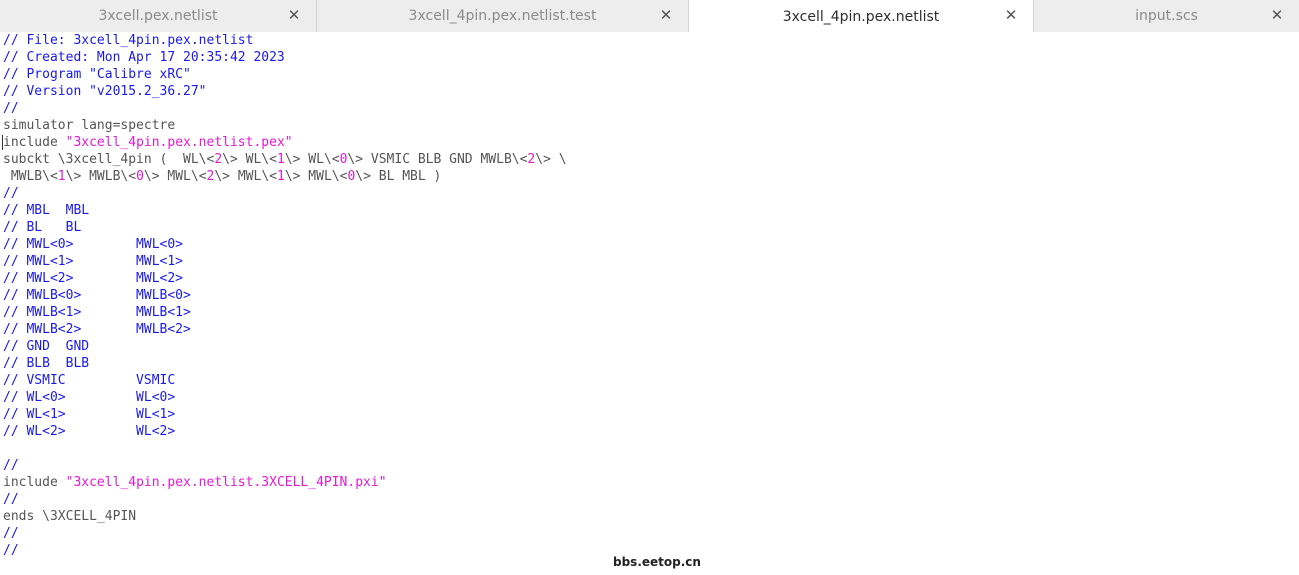 The width and height of the screenshot is (1299, 575). I want to click on code-line: // MWL<2> MWL<2>, so click(285, 278).